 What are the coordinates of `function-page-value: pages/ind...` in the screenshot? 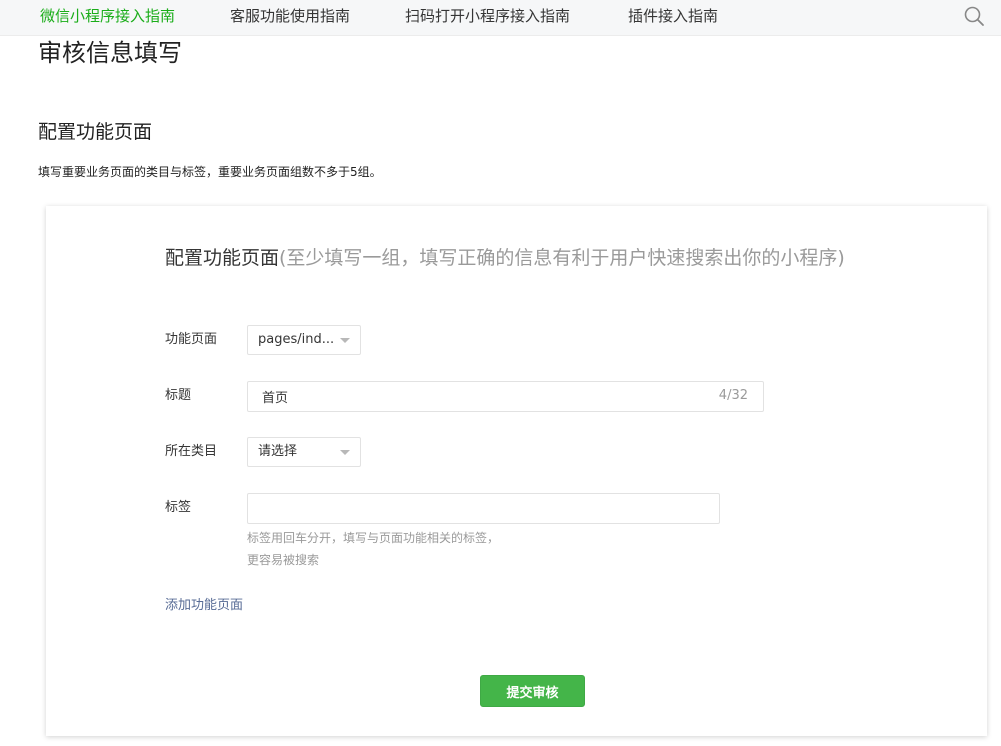 It's located at (296, 339).